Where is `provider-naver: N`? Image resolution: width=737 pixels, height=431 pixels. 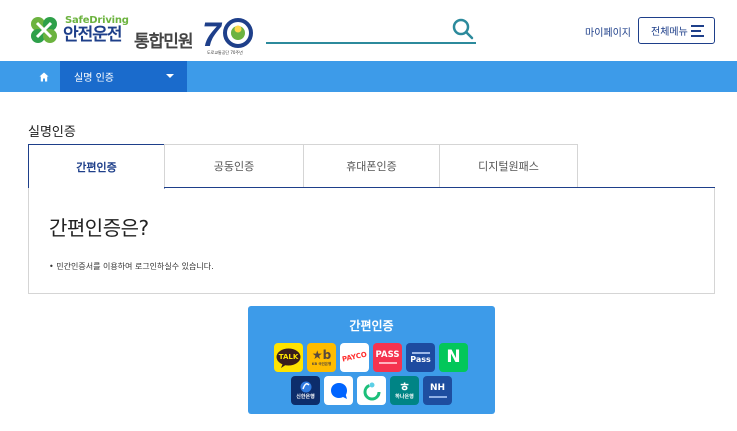 provider-naver: N is located at coordinates (453, 357).